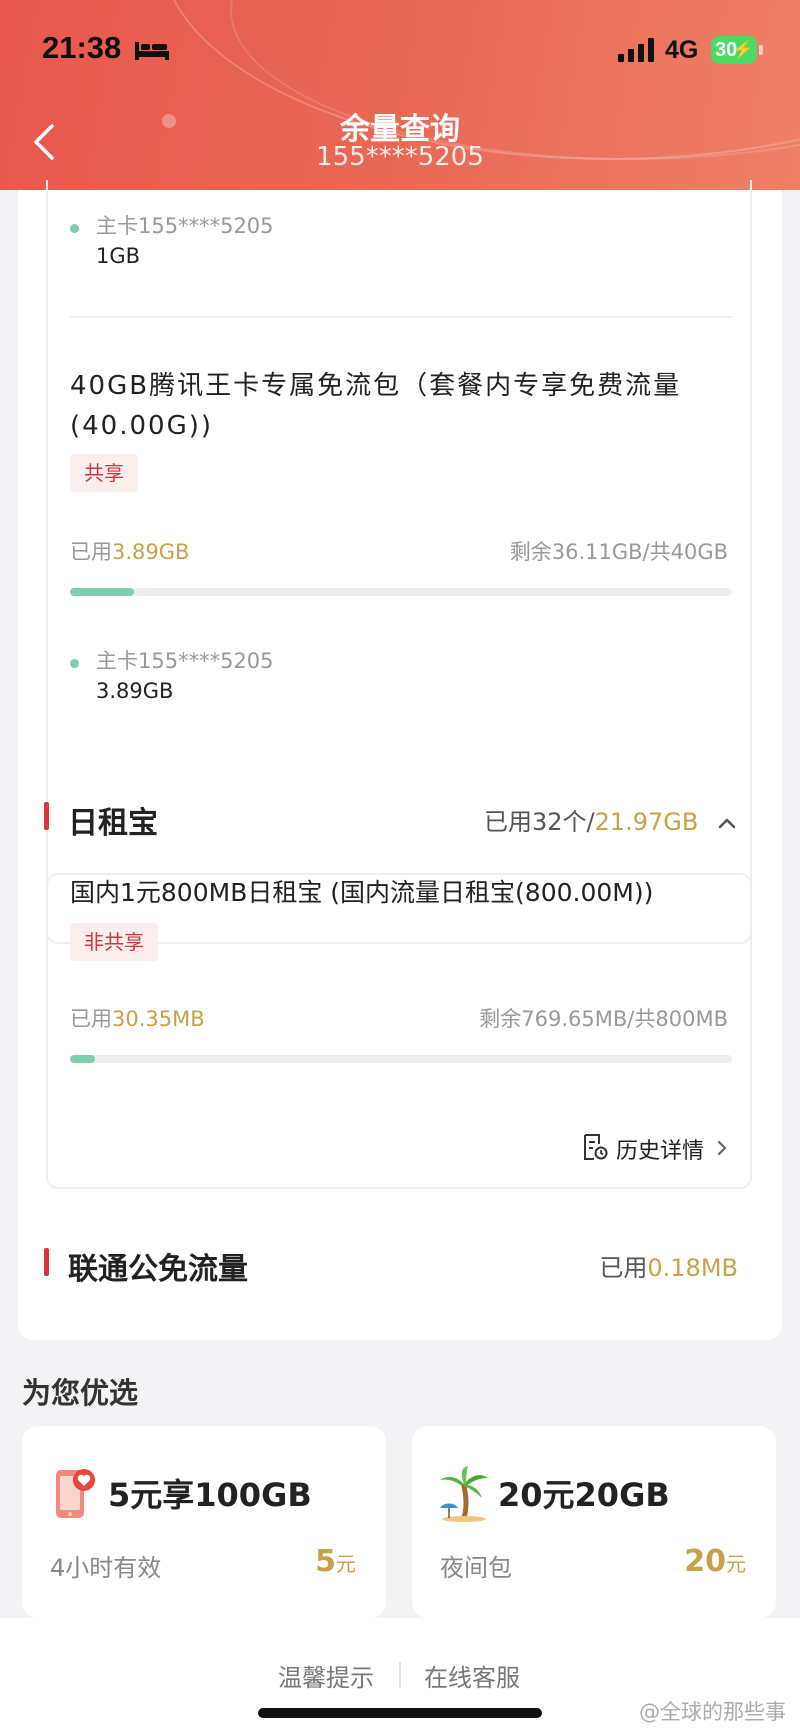  What do you see at coordinates (152, 51) in the screenshot?
I see `sleep-focus-icon` at bounding box center [152, 51].